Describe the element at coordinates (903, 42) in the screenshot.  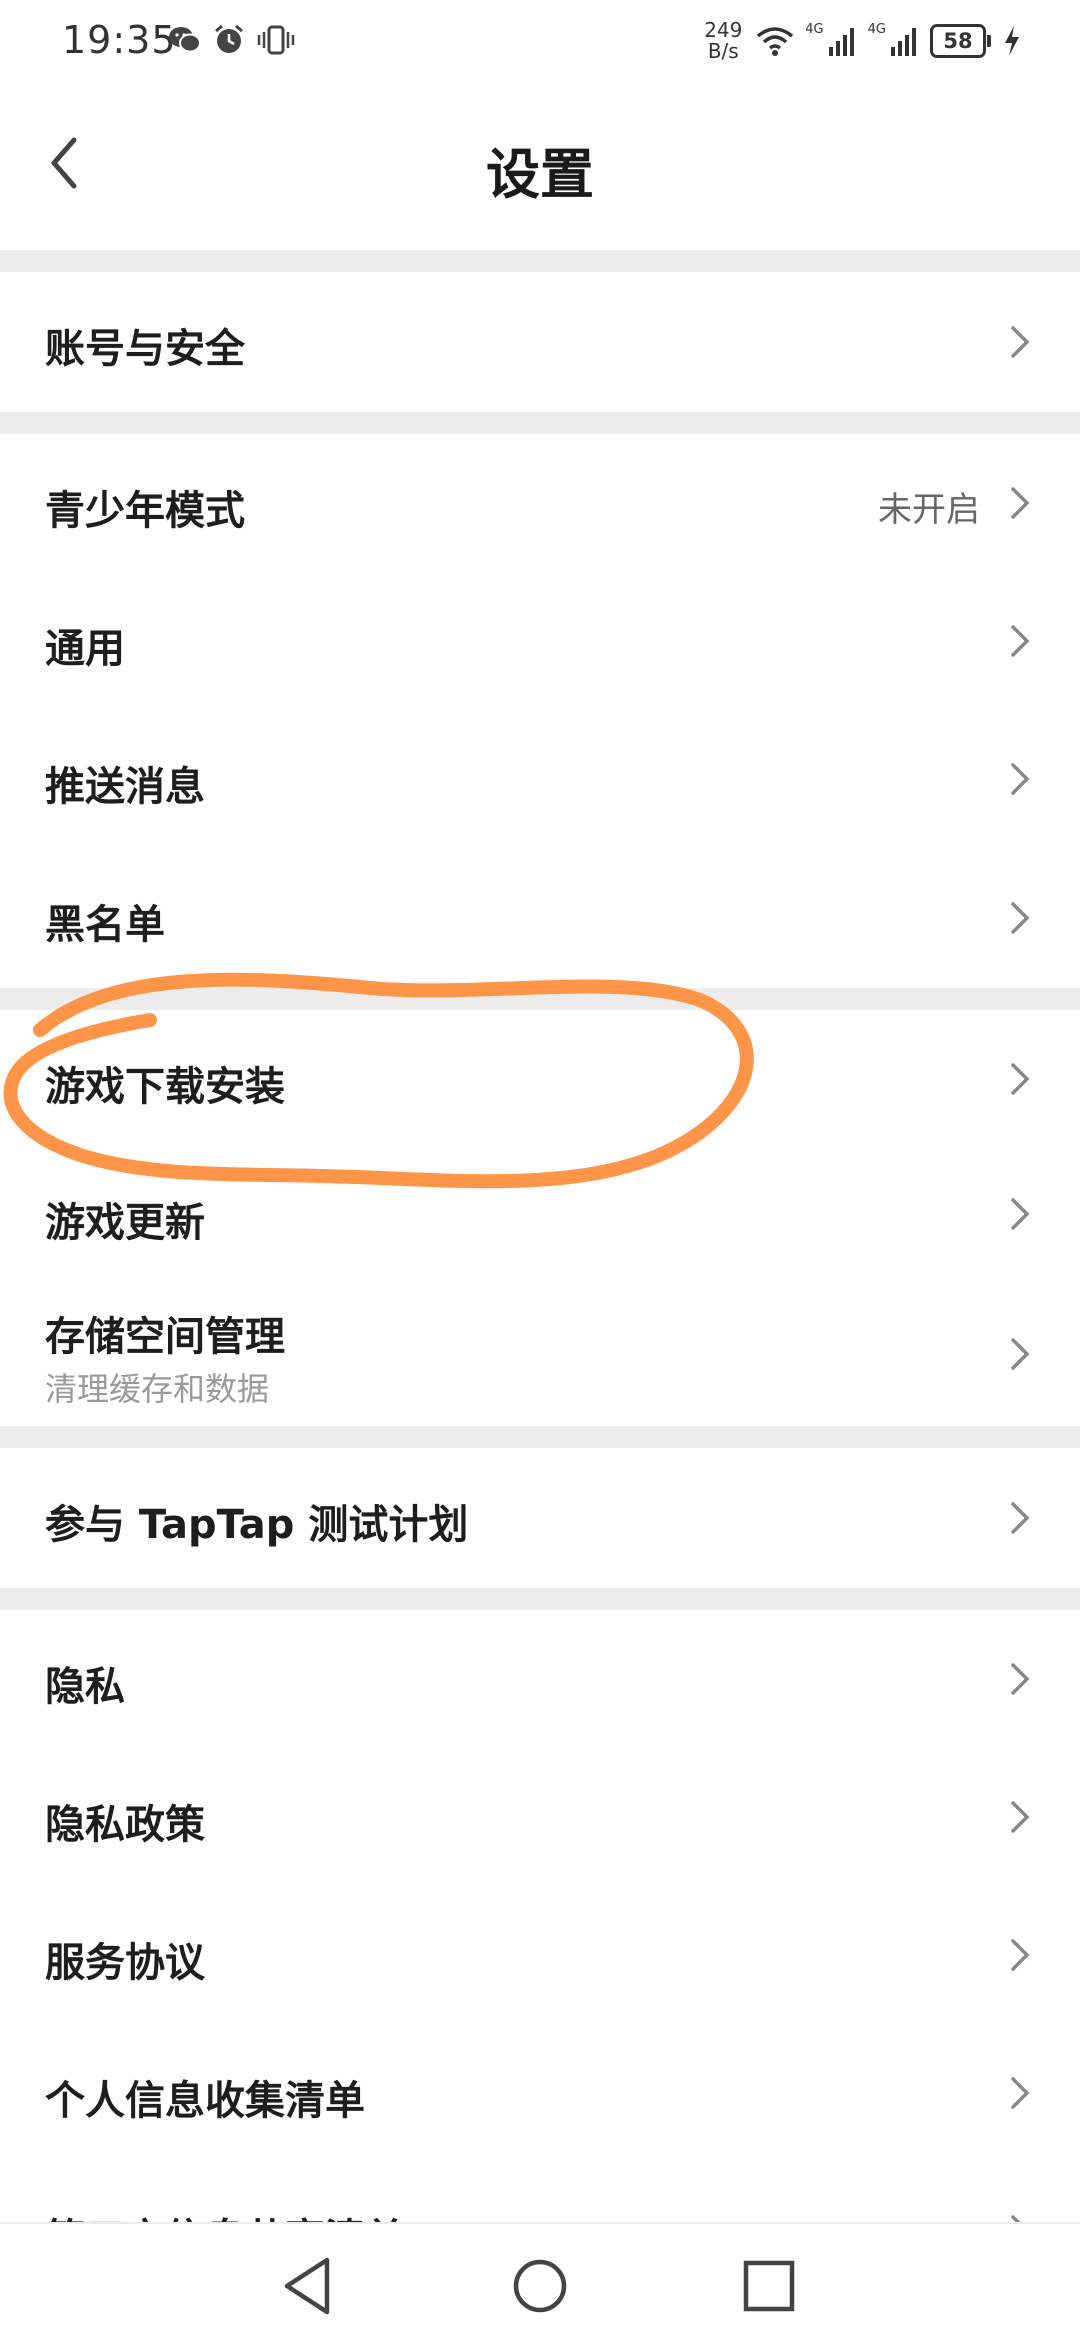
I see `signal-2-icon` at that location.